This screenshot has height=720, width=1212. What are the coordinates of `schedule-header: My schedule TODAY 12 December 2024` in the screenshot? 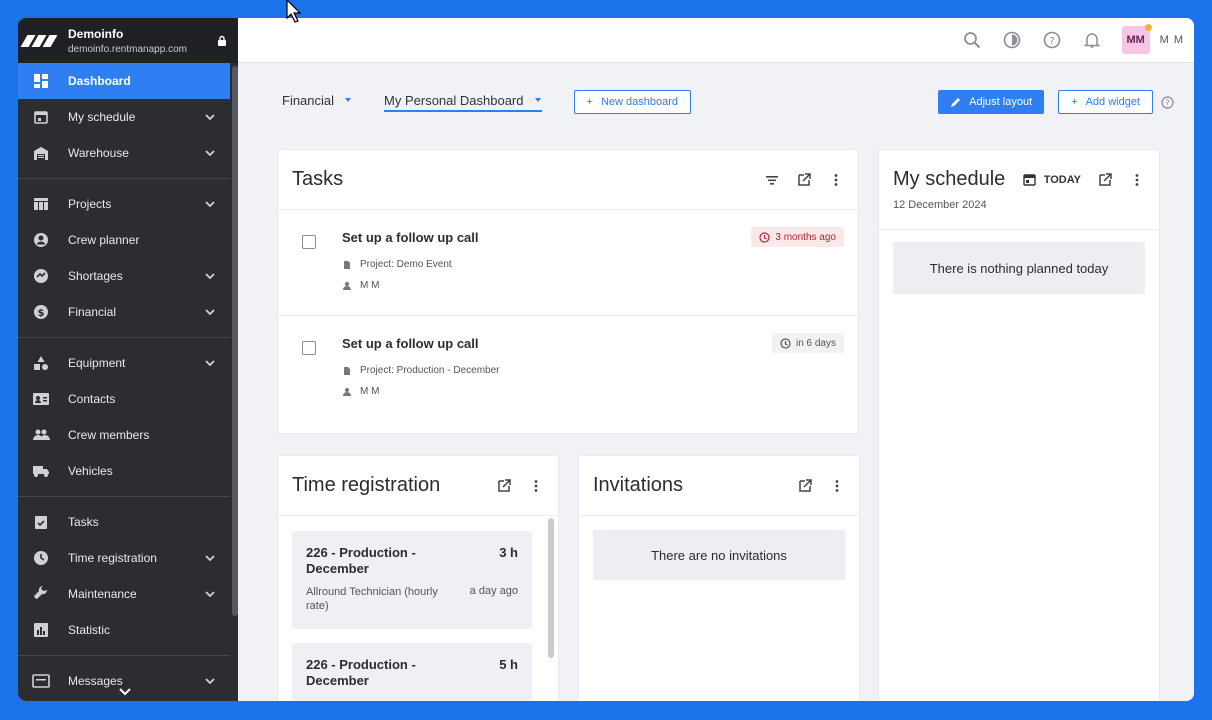 It's located at (1019, 190).